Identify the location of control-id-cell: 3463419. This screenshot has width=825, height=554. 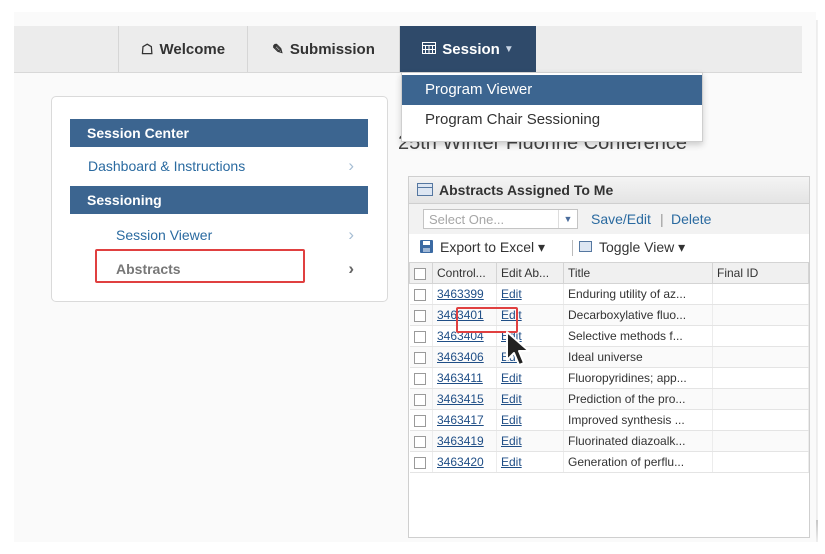
(464, 441).